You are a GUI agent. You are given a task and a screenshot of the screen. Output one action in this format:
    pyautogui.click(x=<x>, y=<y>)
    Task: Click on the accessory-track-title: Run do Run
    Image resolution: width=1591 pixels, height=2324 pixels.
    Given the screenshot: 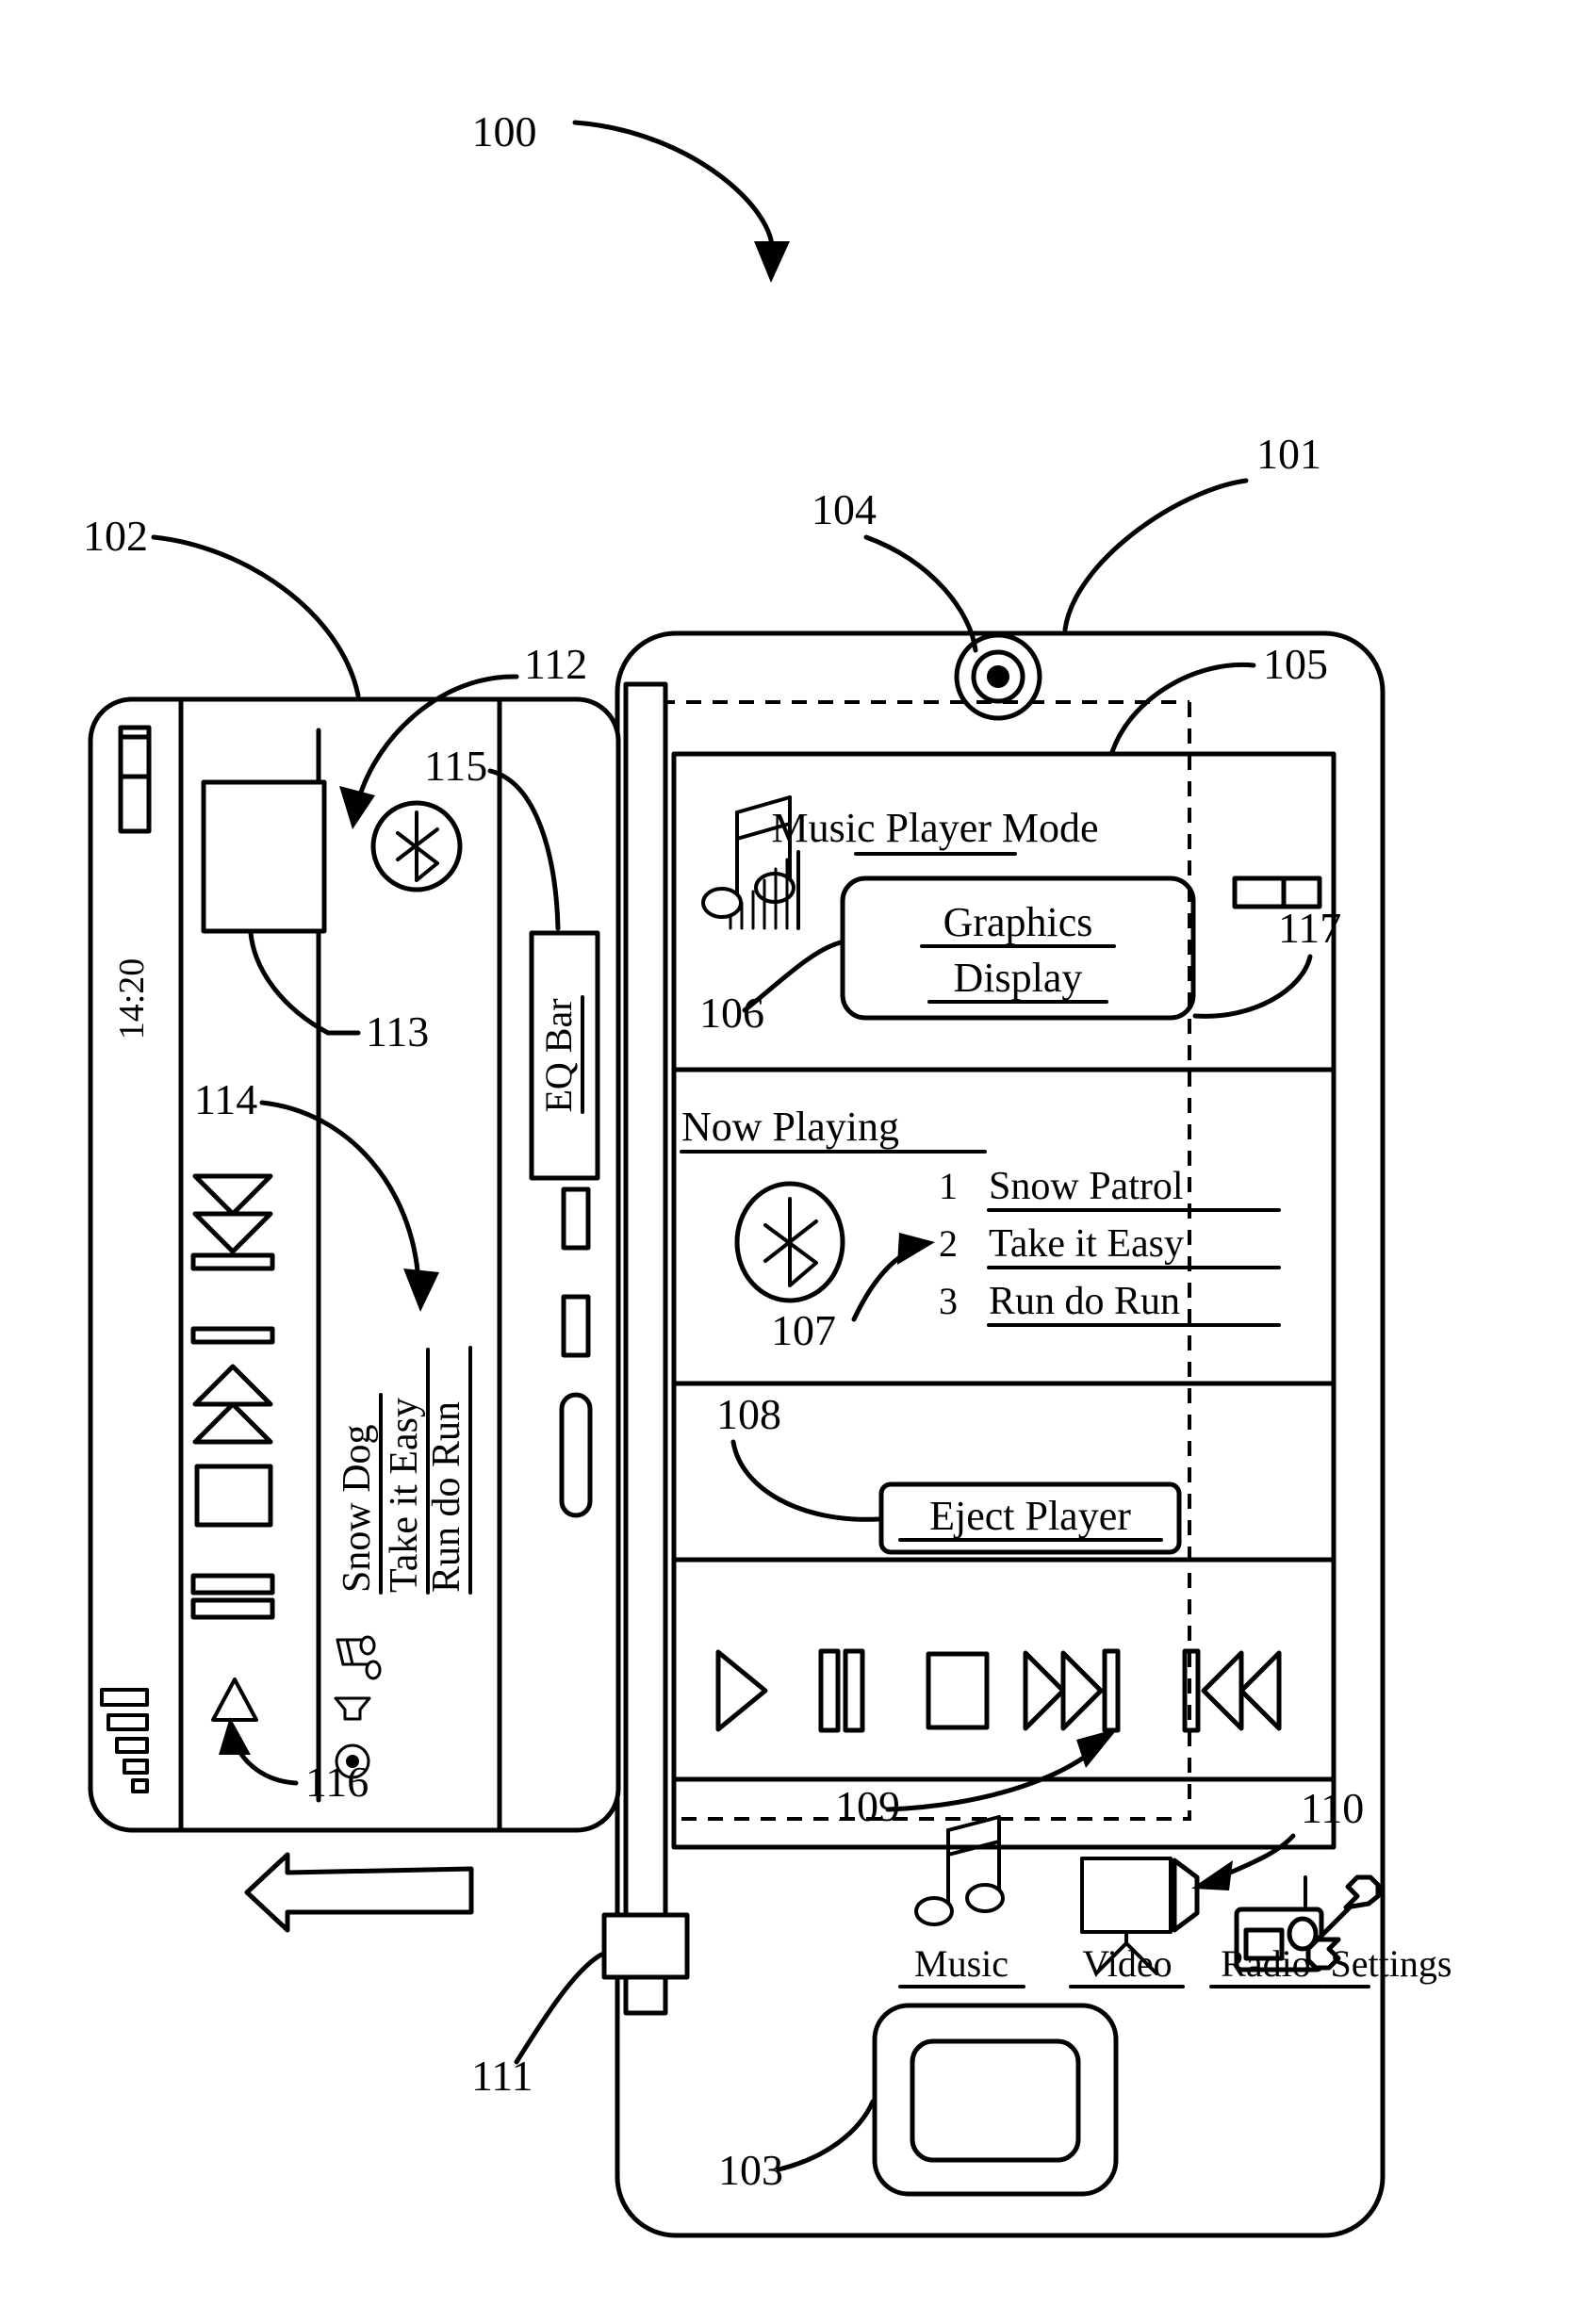 What is the action you would take?
    pyautogui.click(x=446, y=1497)
    